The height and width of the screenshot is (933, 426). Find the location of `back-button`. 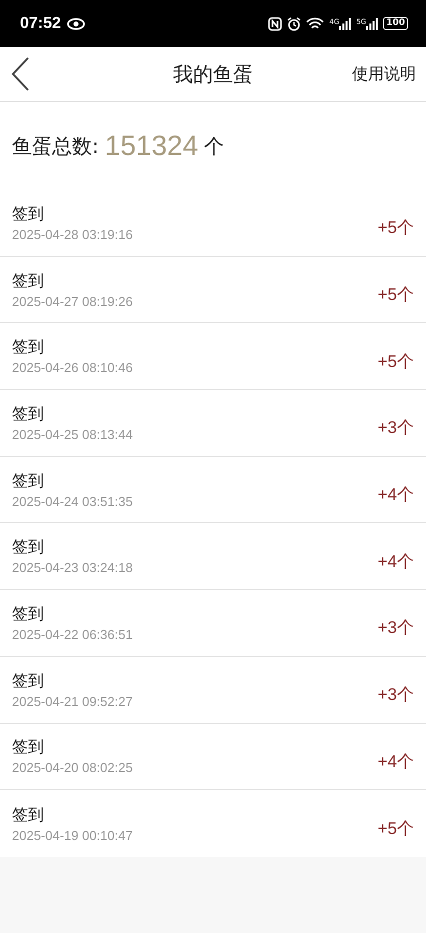

back-button is located at coordinates (20, 74).